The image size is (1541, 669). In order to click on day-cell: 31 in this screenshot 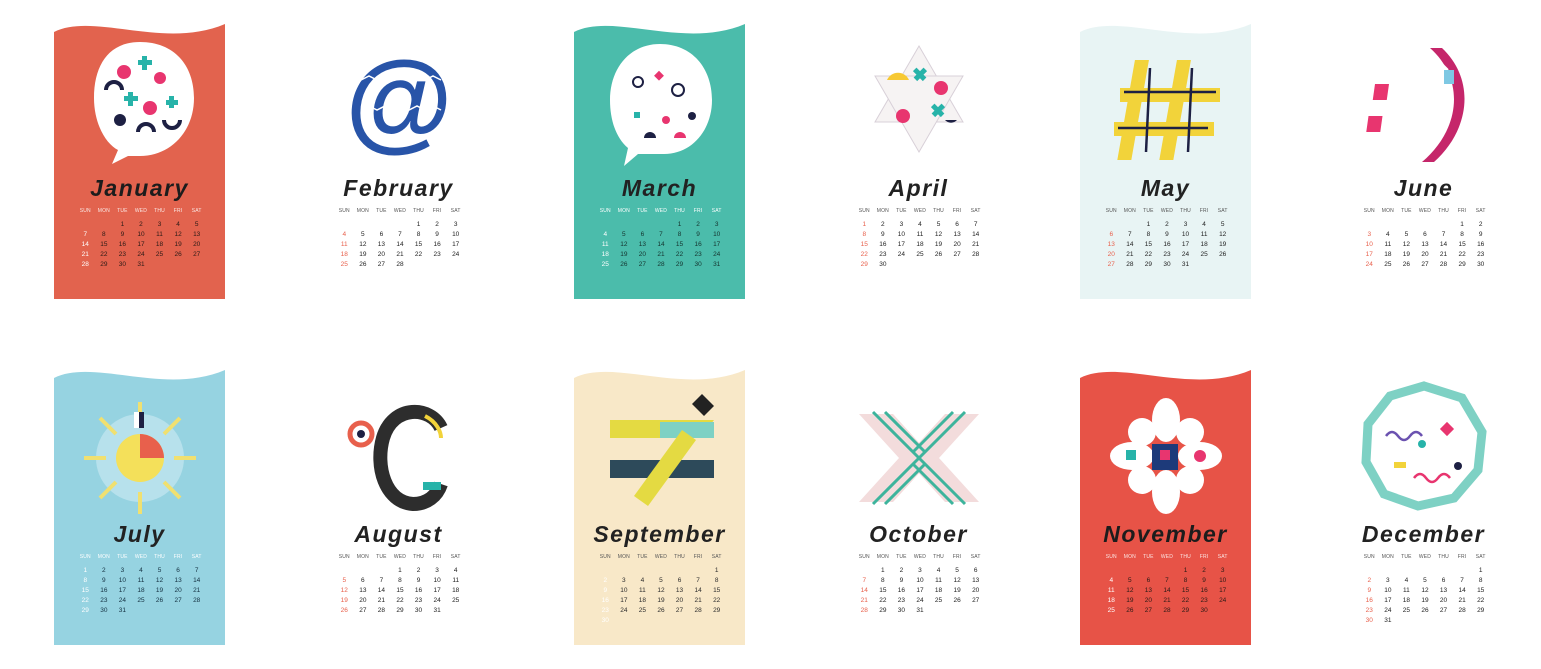, I will do `click(437, 610)`.